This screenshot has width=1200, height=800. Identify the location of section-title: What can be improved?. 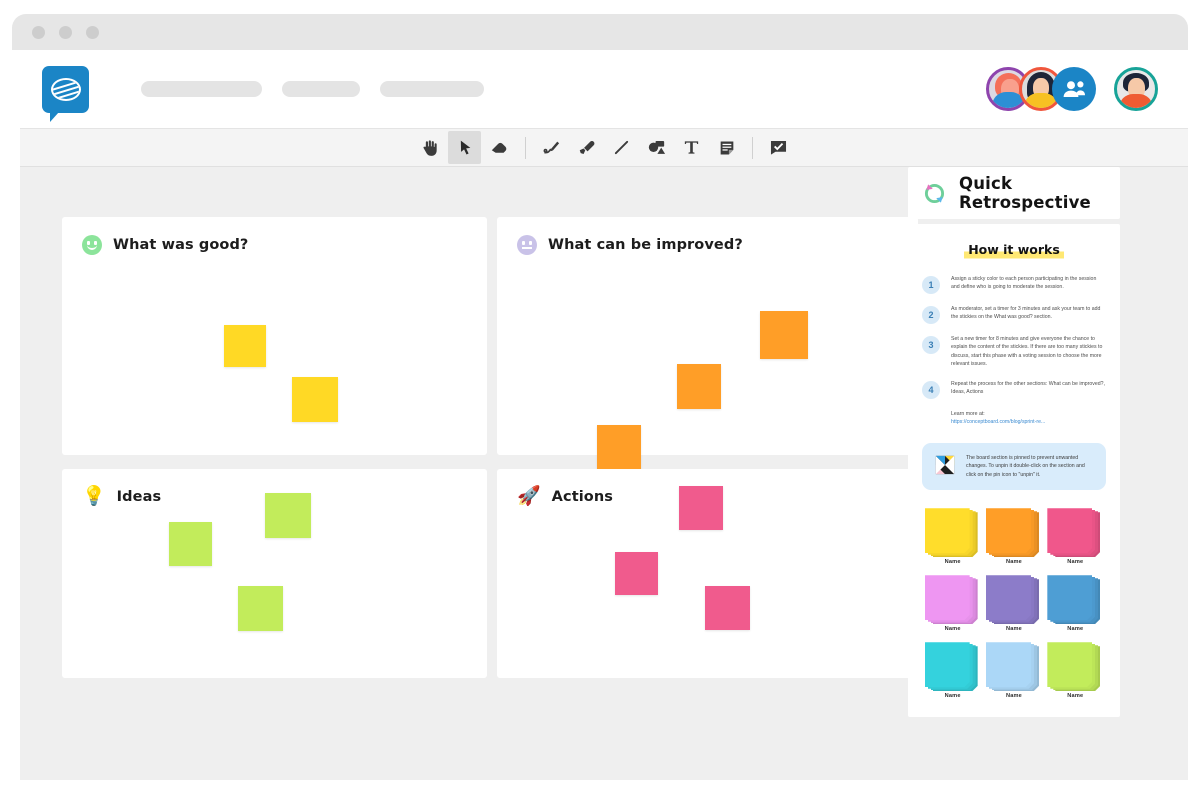
(645, 245).